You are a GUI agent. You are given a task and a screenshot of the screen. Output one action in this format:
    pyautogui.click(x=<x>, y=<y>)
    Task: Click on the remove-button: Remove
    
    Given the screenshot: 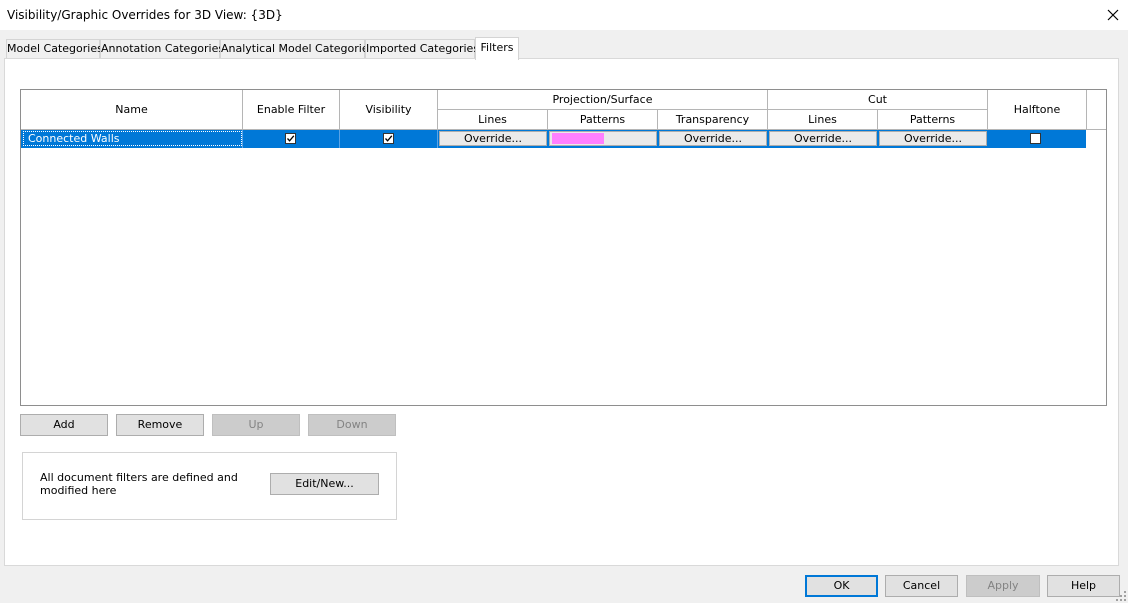 What is the action you would take?
    pyautogui.click(x=160, y=425)
    